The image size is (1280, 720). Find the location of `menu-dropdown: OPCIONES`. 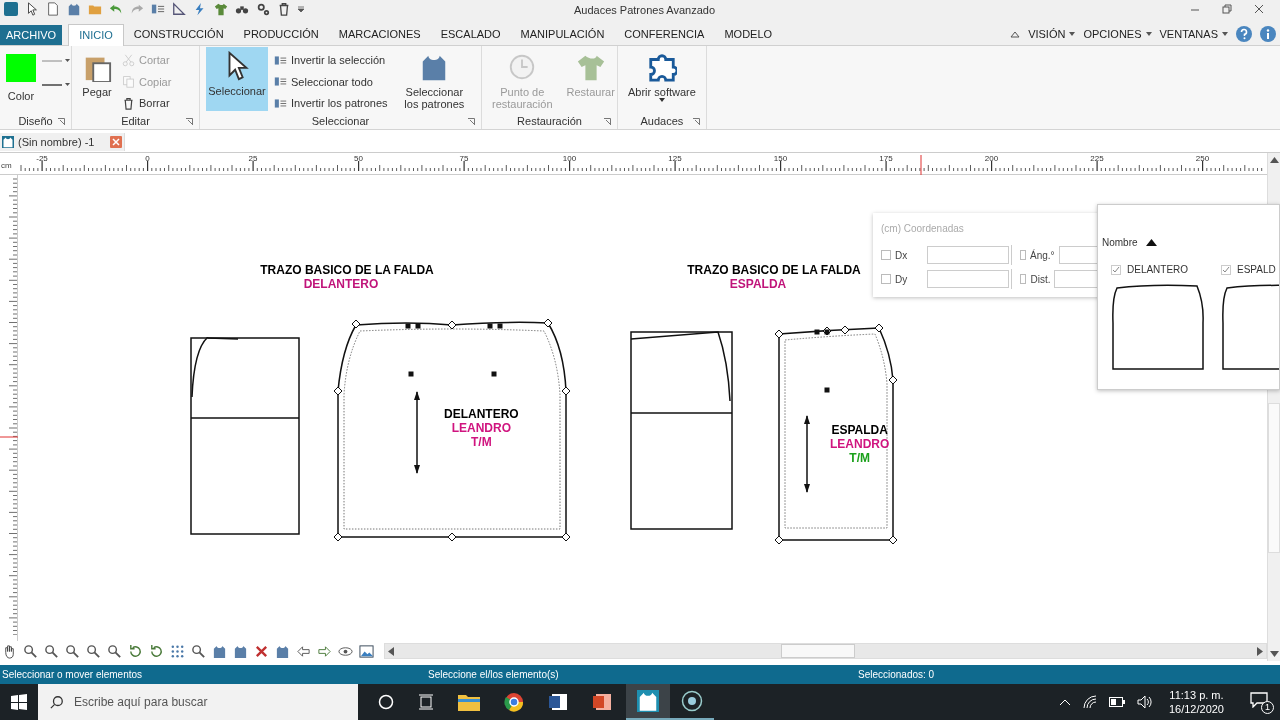

menu-dropdown: OPCIONES is located at coordinates (1117, 34).